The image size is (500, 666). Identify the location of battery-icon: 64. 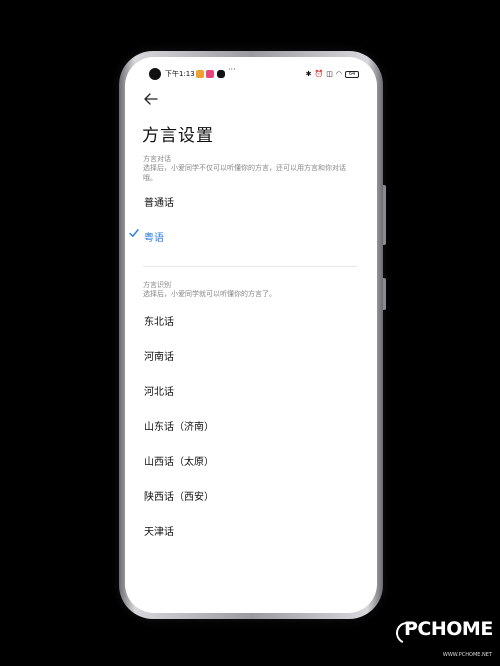
(352, 74).